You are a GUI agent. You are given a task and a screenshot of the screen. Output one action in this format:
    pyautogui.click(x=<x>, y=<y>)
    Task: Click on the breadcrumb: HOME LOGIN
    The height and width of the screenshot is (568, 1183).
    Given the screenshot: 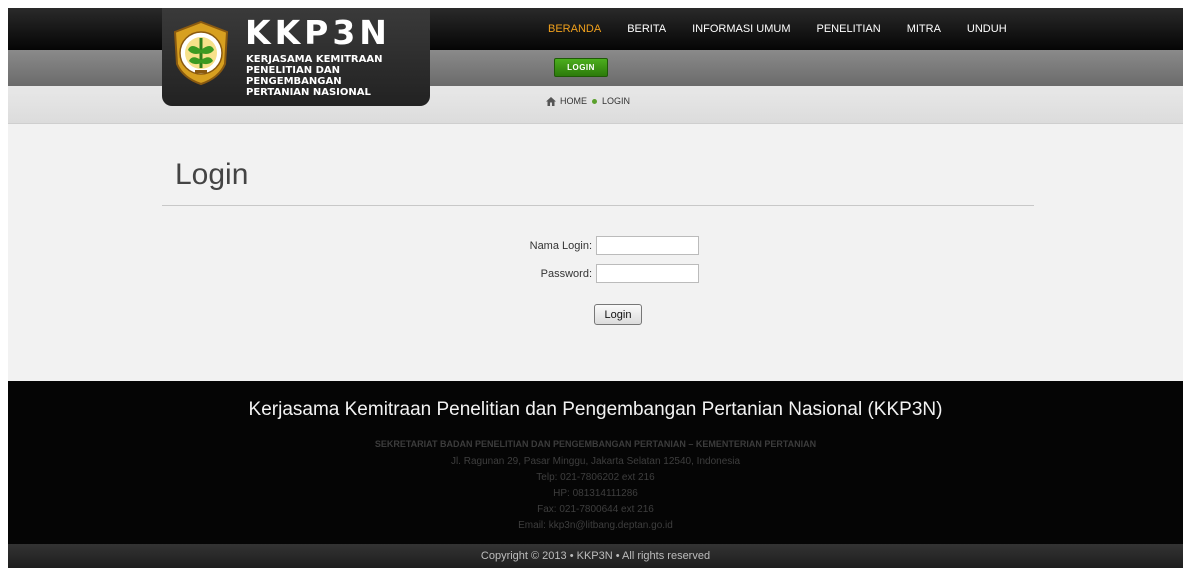 What is the action you would take?
    pyautogui.click(x=588, y=101)
    